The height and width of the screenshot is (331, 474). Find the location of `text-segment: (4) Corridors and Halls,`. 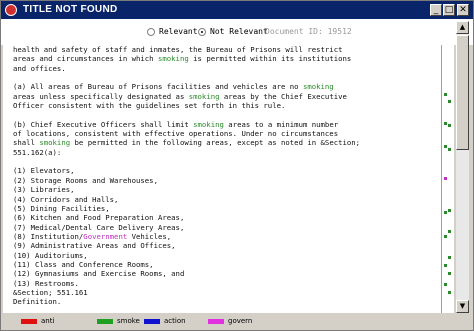

text-segment: (4) Corridors and Halls, is located at coordinates (66, 199).